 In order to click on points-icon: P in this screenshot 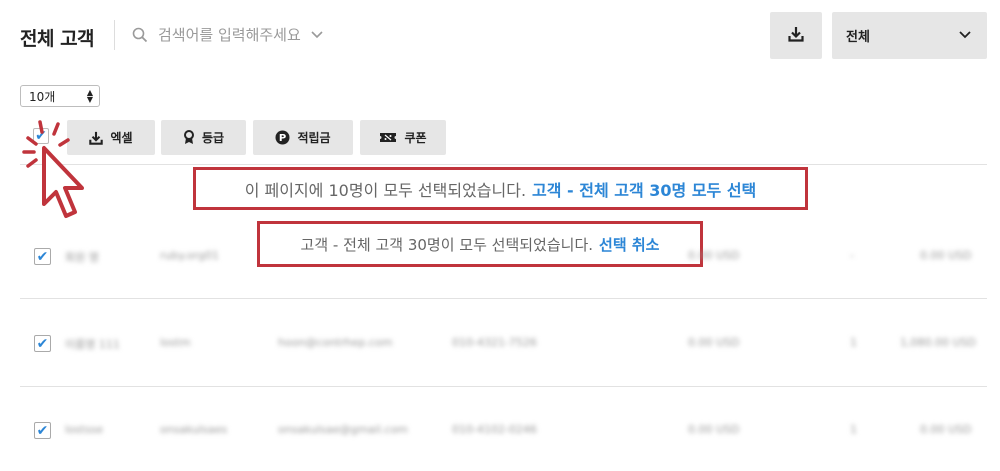, I will do `click(282, 137)`.